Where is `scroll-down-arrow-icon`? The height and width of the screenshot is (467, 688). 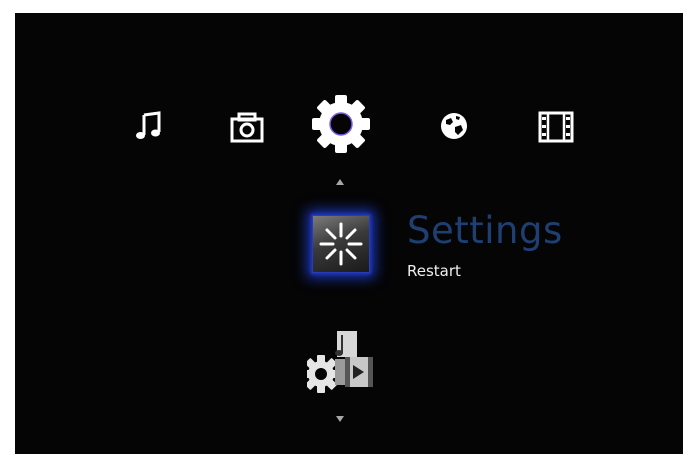 scroll-down-arrow-icon is located at coordinates (340, 419).